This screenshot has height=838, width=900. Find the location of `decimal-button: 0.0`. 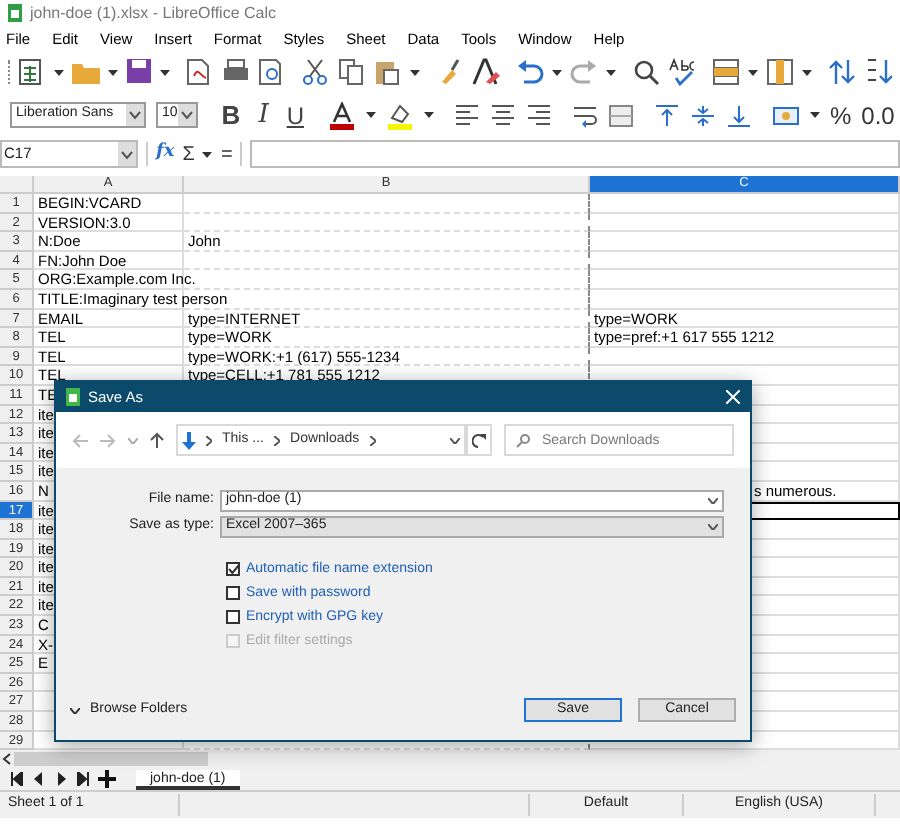

decimal-button: 0.0 is located at coordinates (878, 115).